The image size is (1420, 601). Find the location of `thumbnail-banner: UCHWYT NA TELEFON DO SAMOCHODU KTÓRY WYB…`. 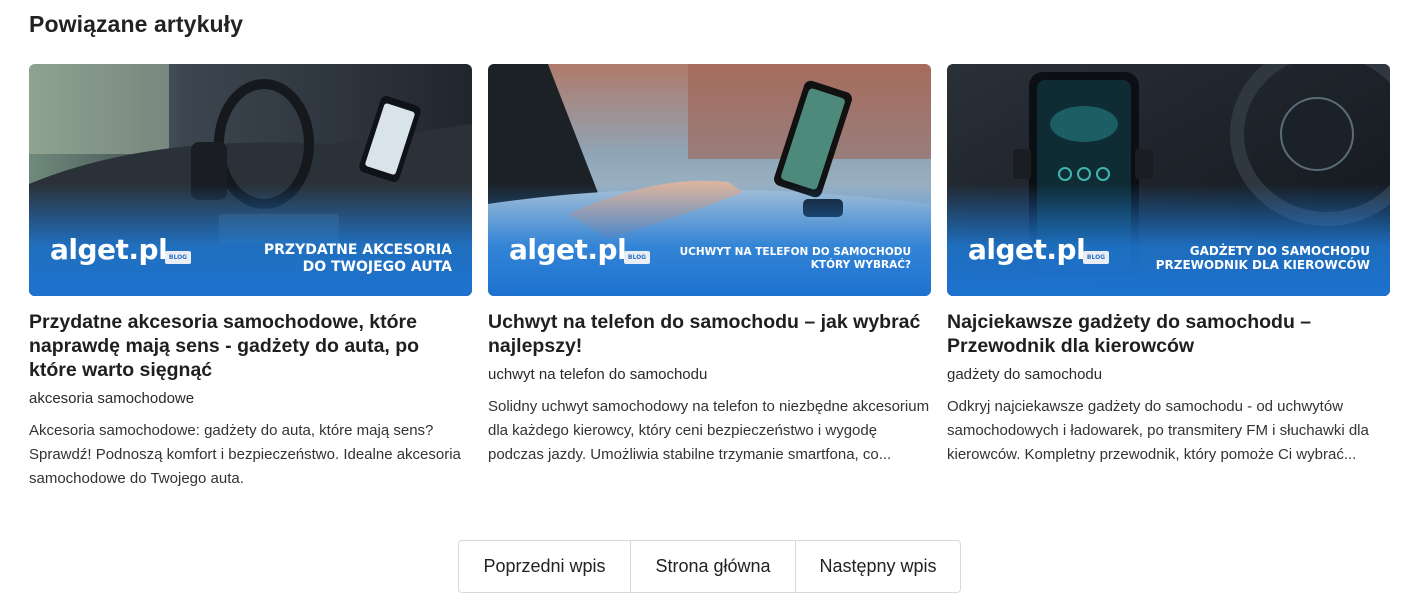

thumbnail-banner: UCHWYT NA TELEFON DO SAMOCHODU KTÓRY WYB… is located at coordinates (795, 258).